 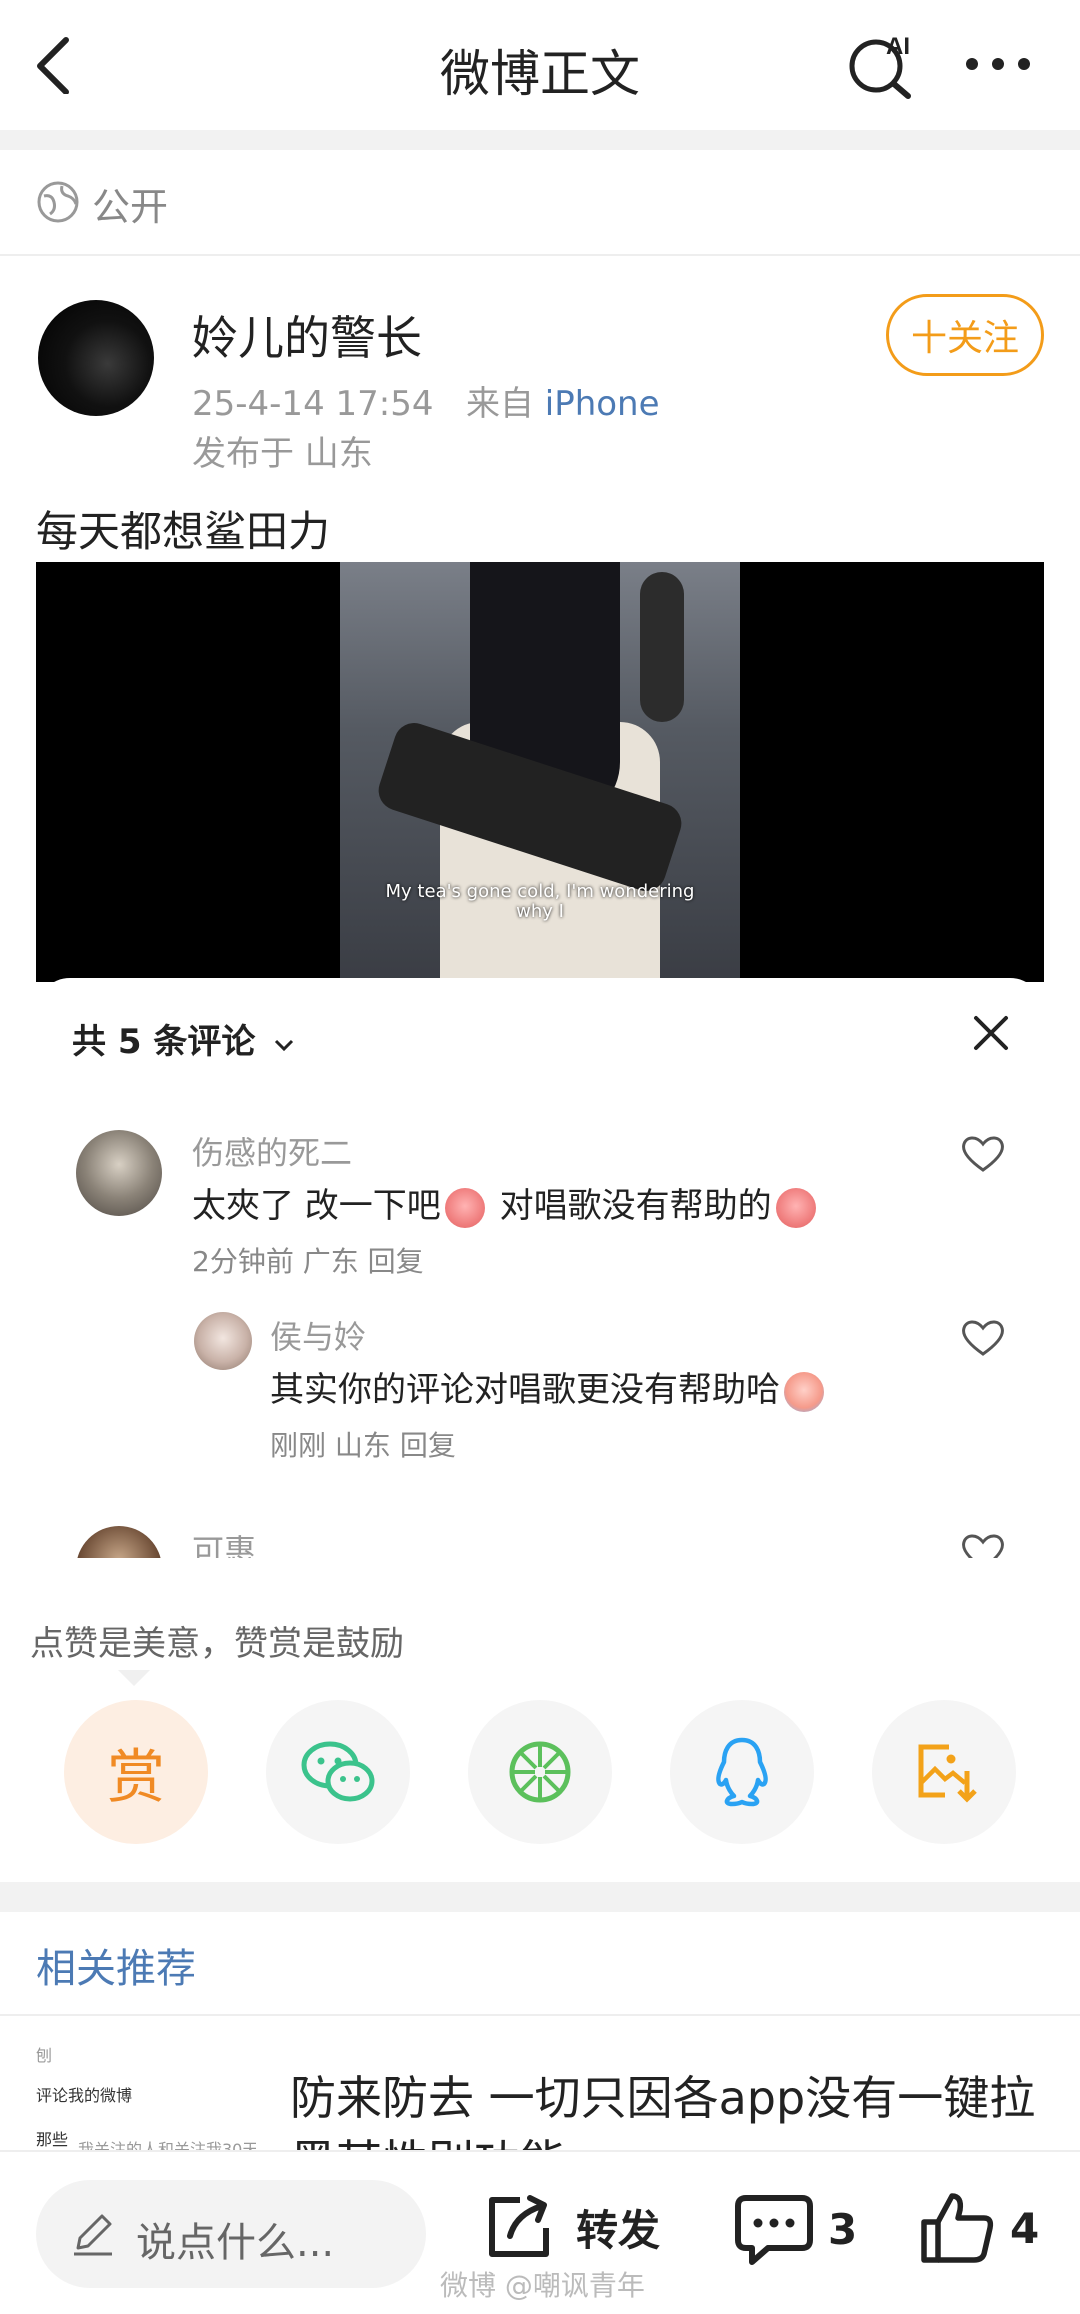 What do you see at coordinates (183, 531) in the screenshot?
I see `post-text: 每天都想鲨田力` at bounding box center [183, 531].